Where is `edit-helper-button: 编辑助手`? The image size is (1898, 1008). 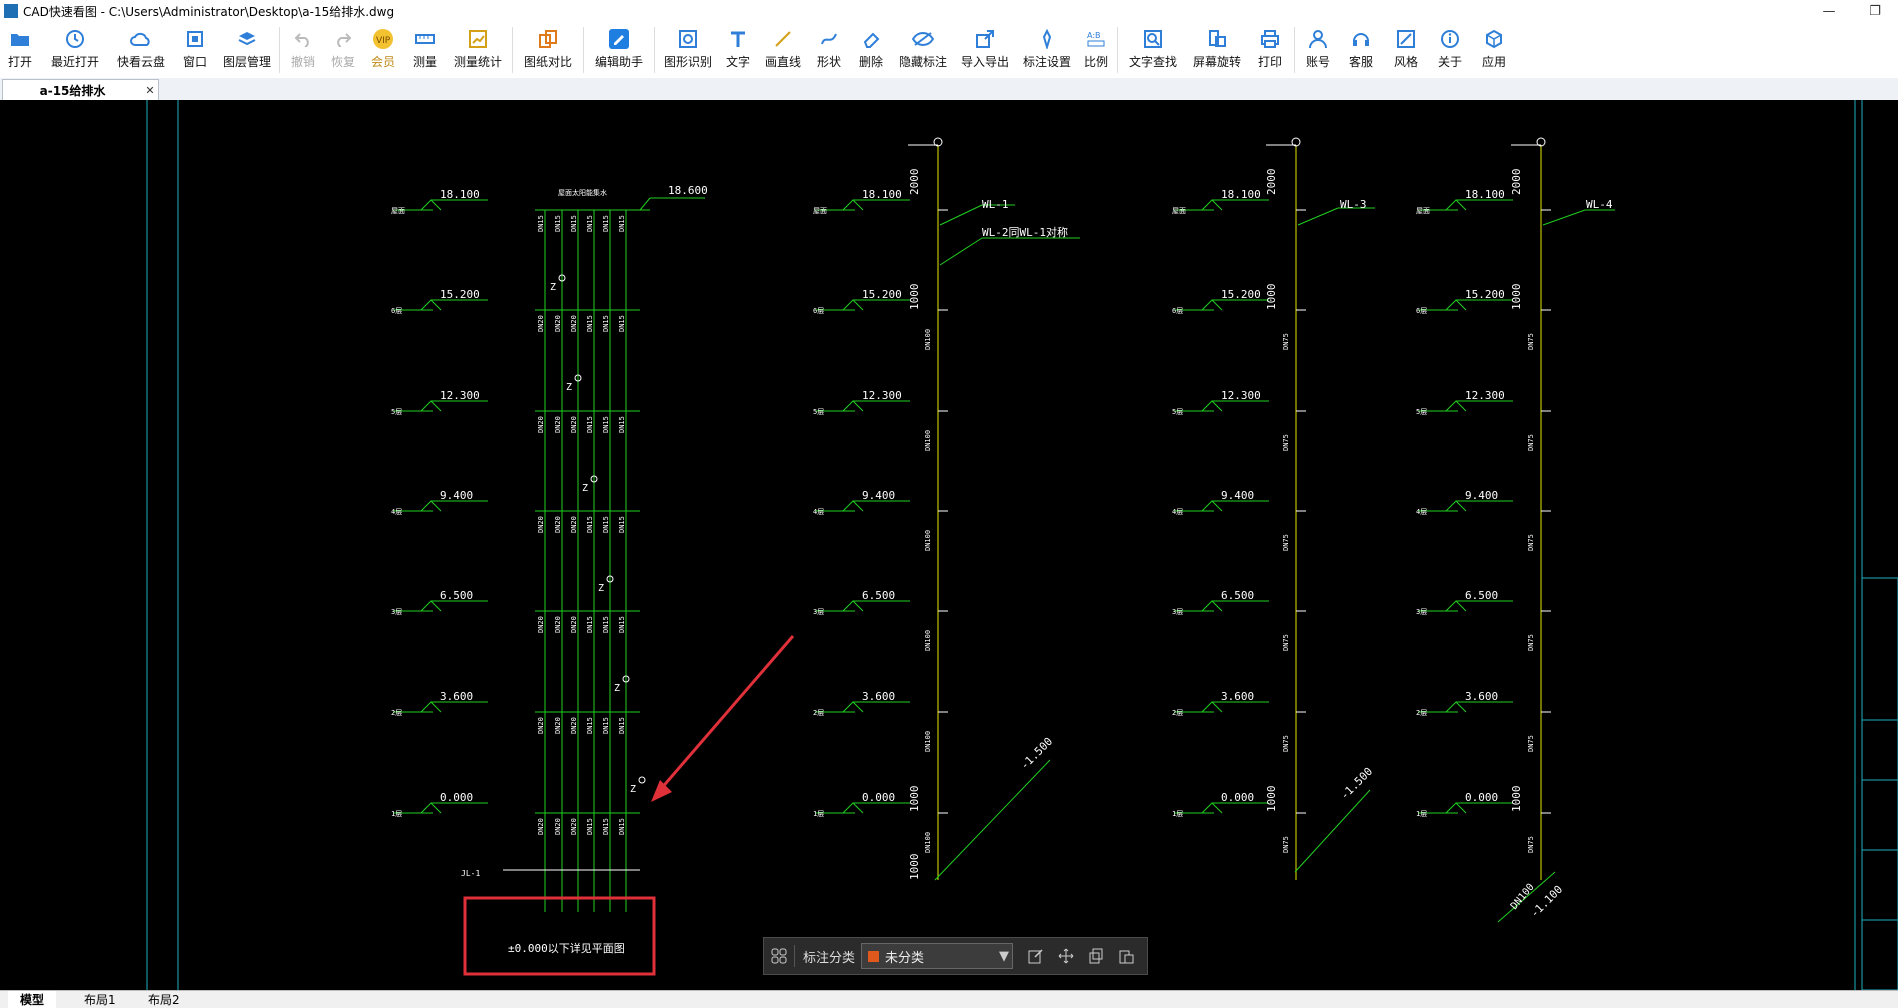
edit-helper-button: 编辑助手 is located at coordinates (619, 50).